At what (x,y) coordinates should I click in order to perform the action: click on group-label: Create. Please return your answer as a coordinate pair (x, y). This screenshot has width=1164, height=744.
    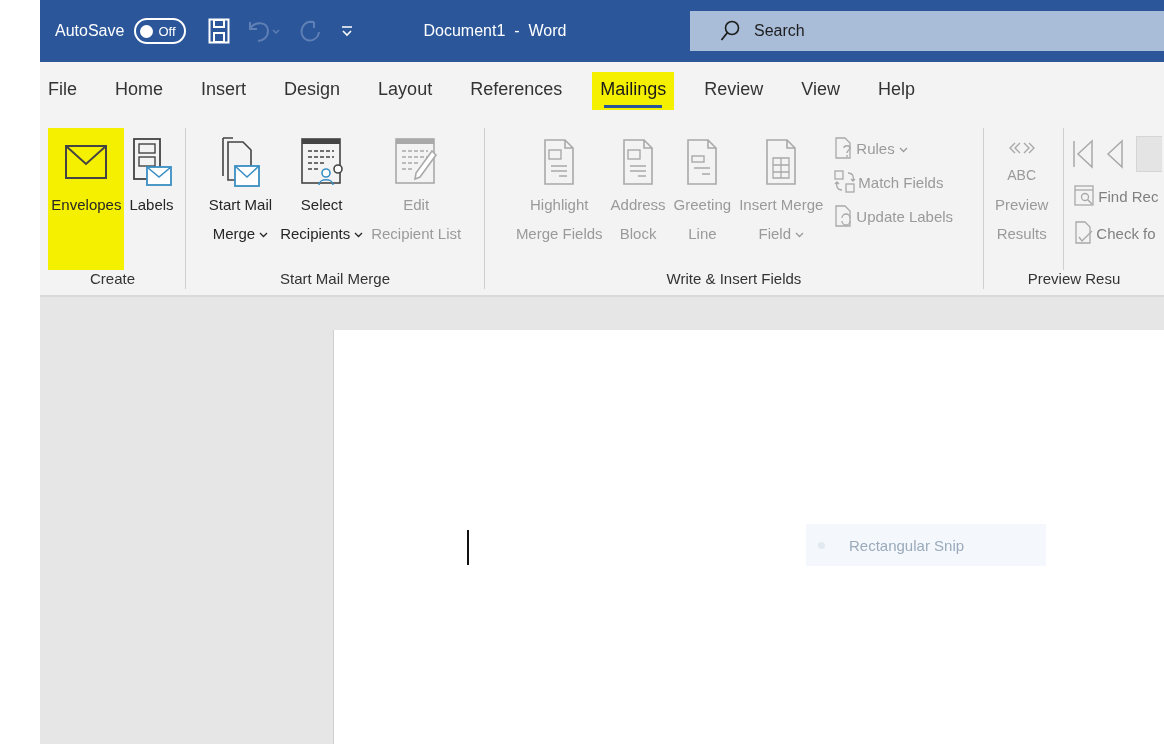
    Looking at the image, I should click on (112, 279).